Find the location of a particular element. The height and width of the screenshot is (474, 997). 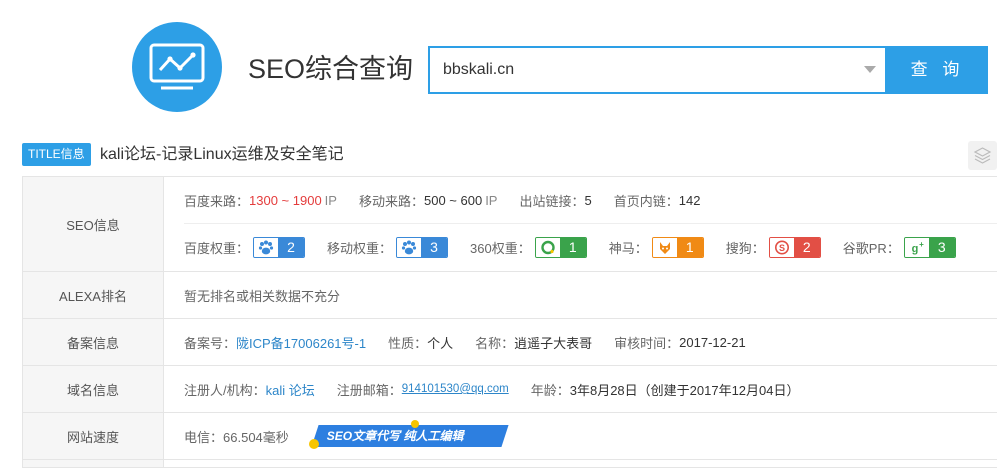

google-plus-icon: g + is located at coordinates (916, 247).